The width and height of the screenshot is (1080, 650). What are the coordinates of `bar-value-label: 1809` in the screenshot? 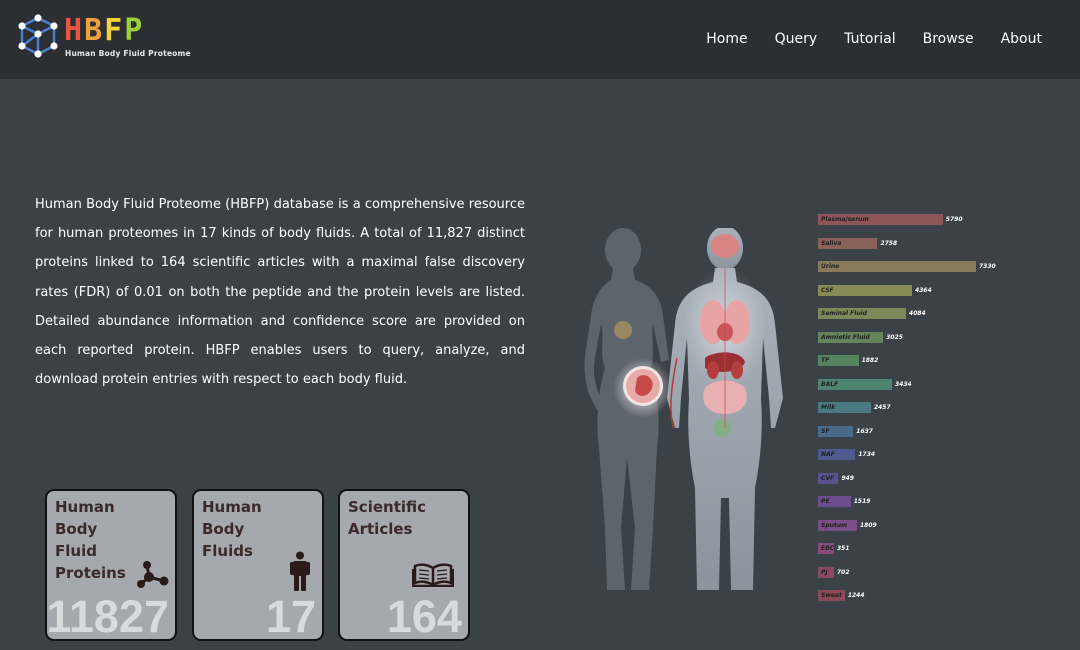 It's located at (868, 525).